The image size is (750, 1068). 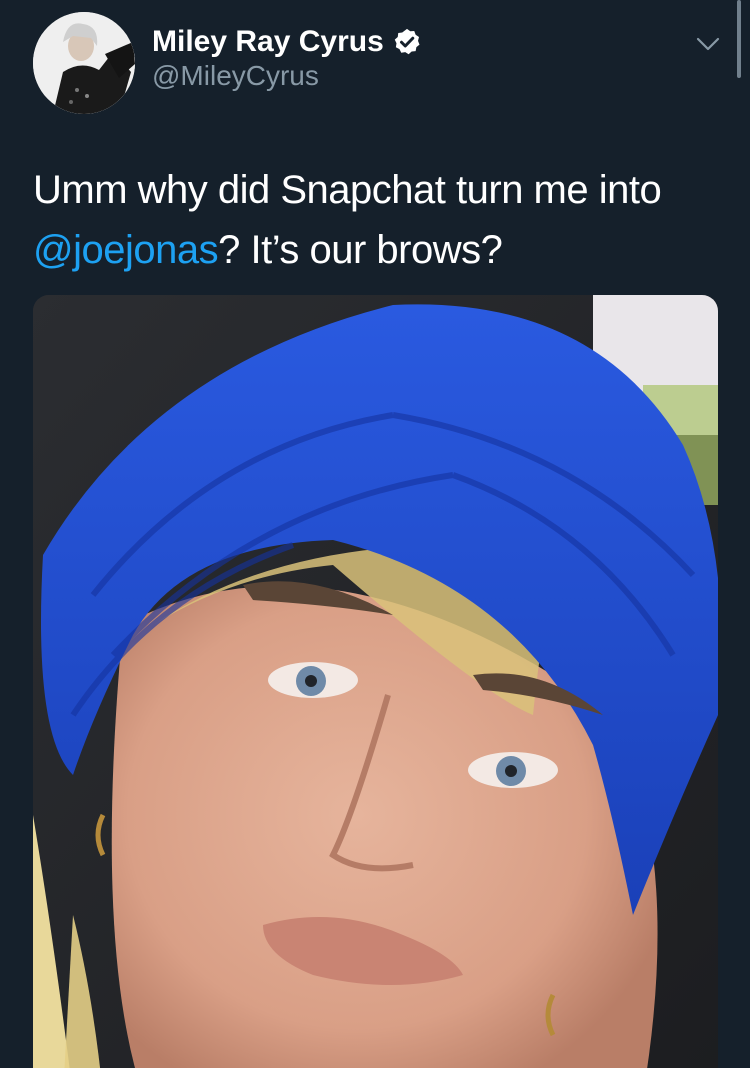 I want to click on mention-link: @joejonas, so click(x=126, y=250).